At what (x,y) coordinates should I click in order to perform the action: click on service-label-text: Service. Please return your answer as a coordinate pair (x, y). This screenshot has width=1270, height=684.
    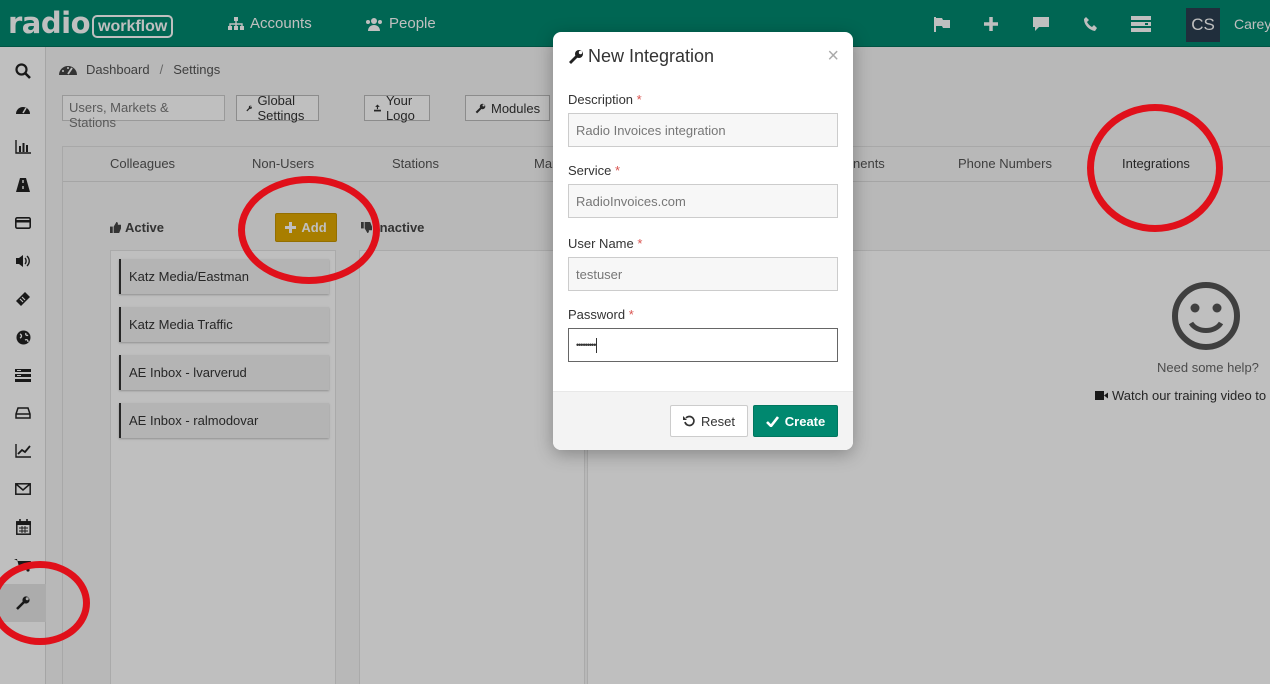
    Looking at the image, I should click on (590, 170).